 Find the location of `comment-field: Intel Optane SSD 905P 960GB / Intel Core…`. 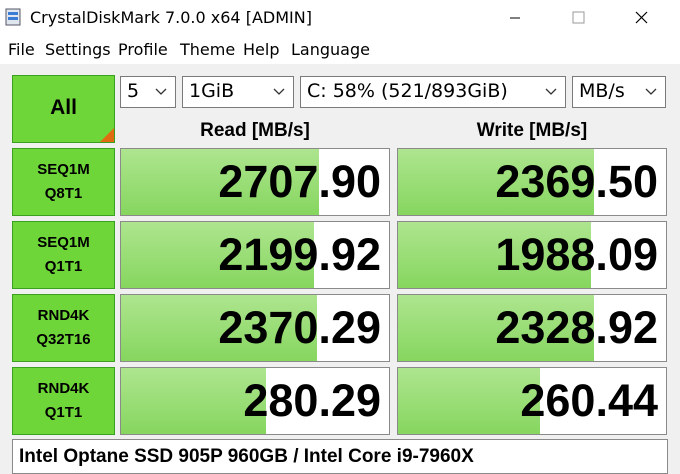

comment-field: Intel Optane SSD 905P 960GB / Intel Core… is located at coordinates (340, 456).